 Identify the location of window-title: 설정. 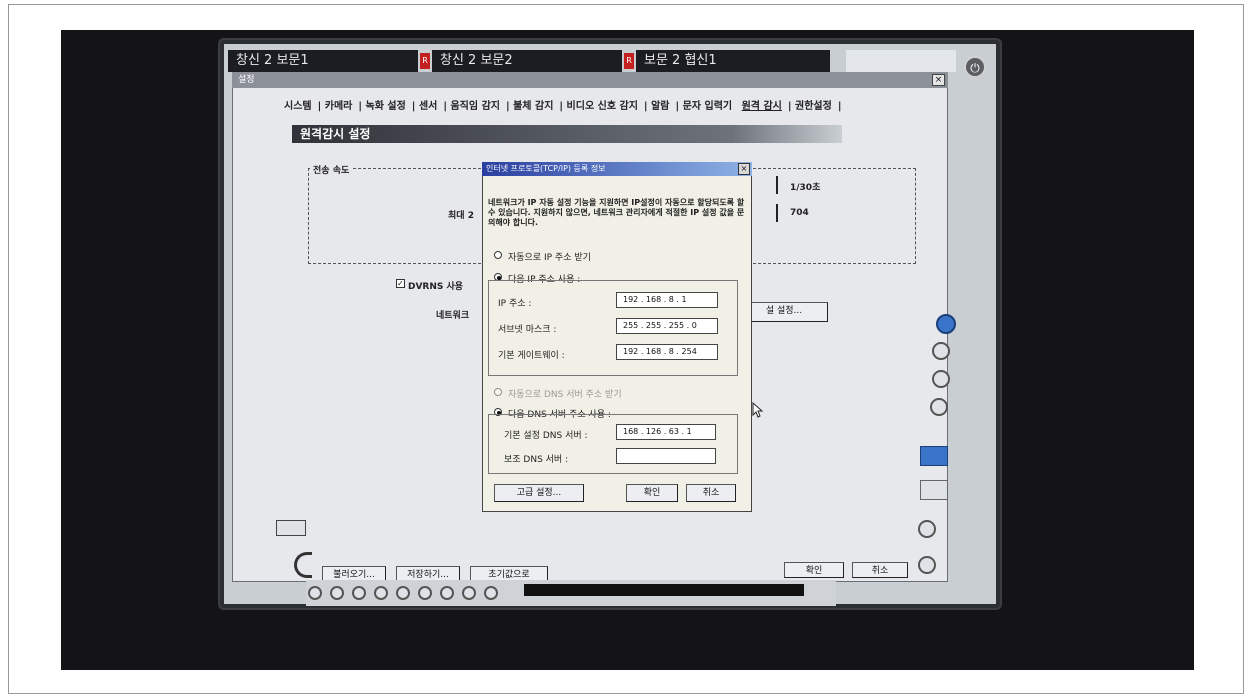
(246, 80).